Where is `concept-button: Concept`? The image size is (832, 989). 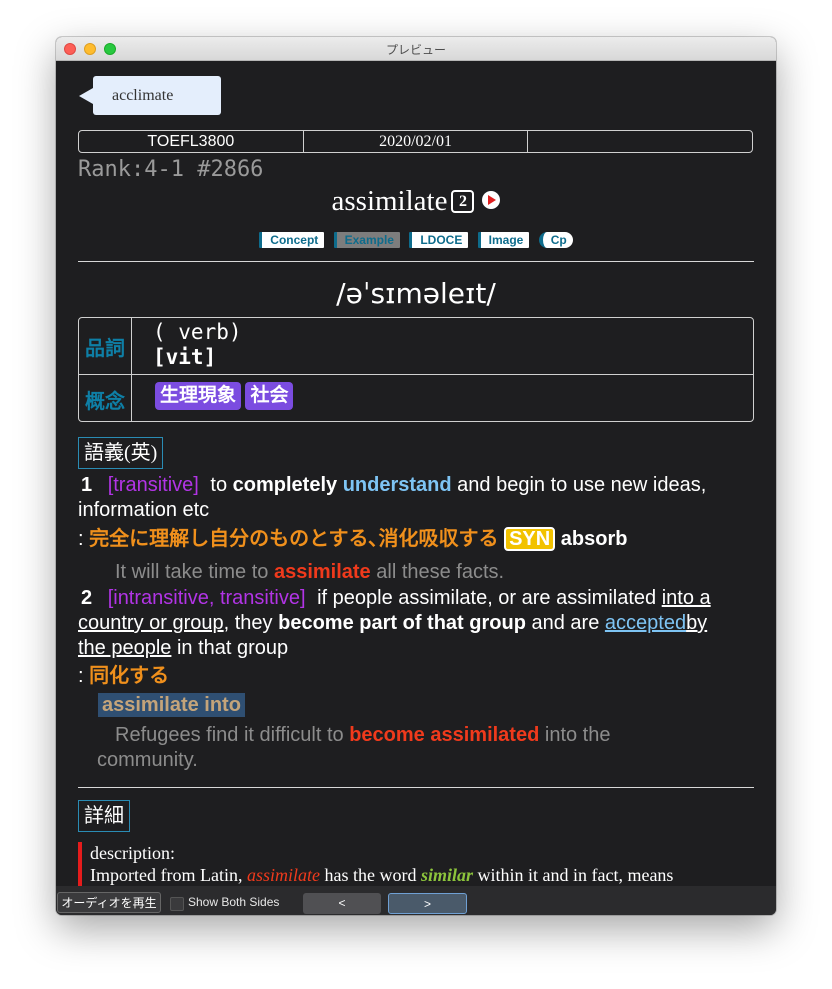
concept-button: Concept is located at coordinates (292, 240).